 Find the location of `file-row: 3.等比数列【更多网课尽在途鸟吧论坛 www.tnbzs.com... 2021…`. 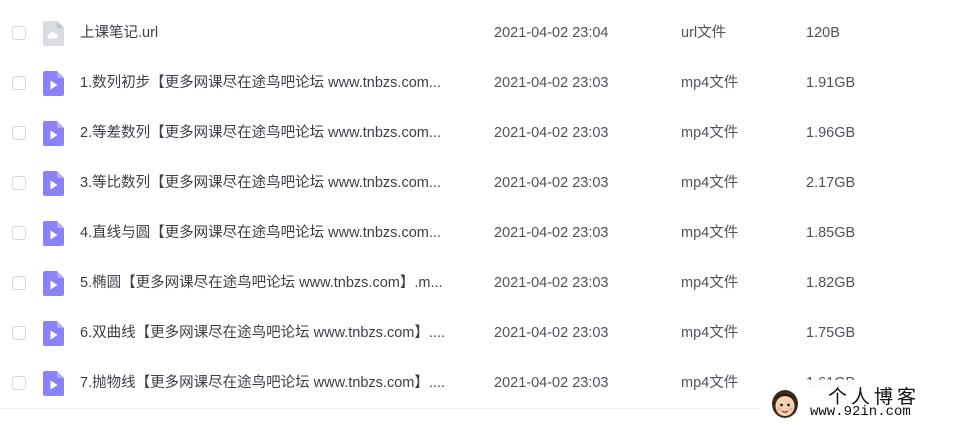

file-row: 3.等比数列【更多网课尽在途鸟吧论坛 www.tnbzs.com... 2021… is located at coordinates (480, 183).